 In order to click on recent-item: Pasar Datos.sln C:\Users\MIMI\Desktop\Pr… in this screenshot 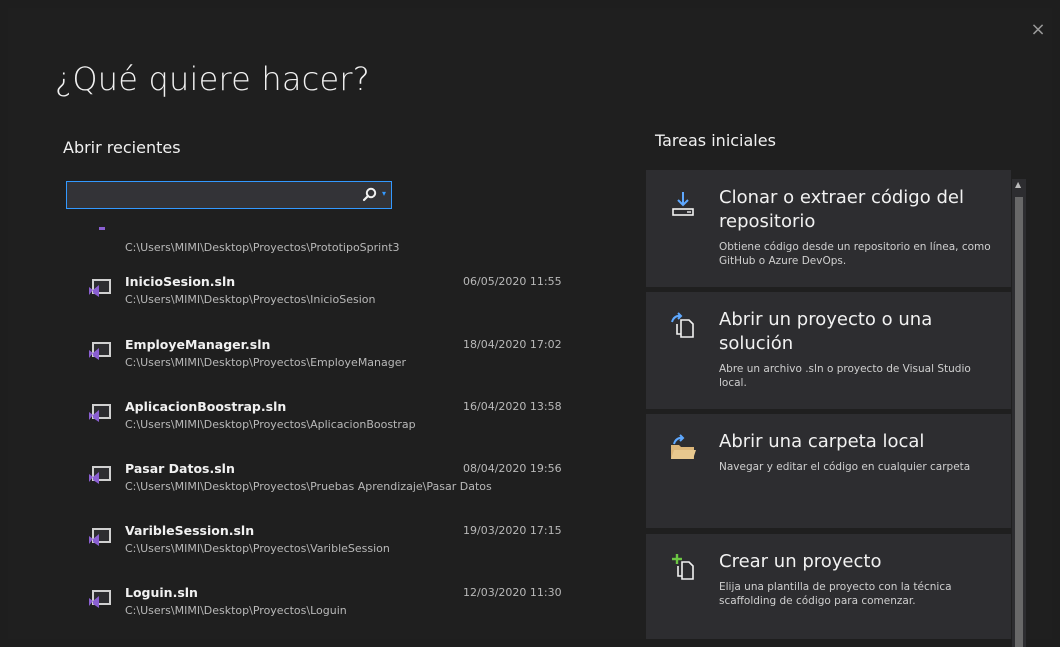, I will do `click(328, 487)`.